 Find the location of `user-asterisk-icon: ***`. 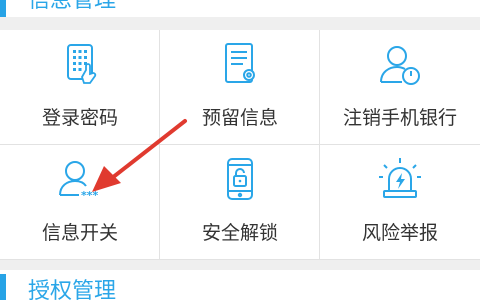

user-asterisk-icon: *** is located at coordinates (79, 181).